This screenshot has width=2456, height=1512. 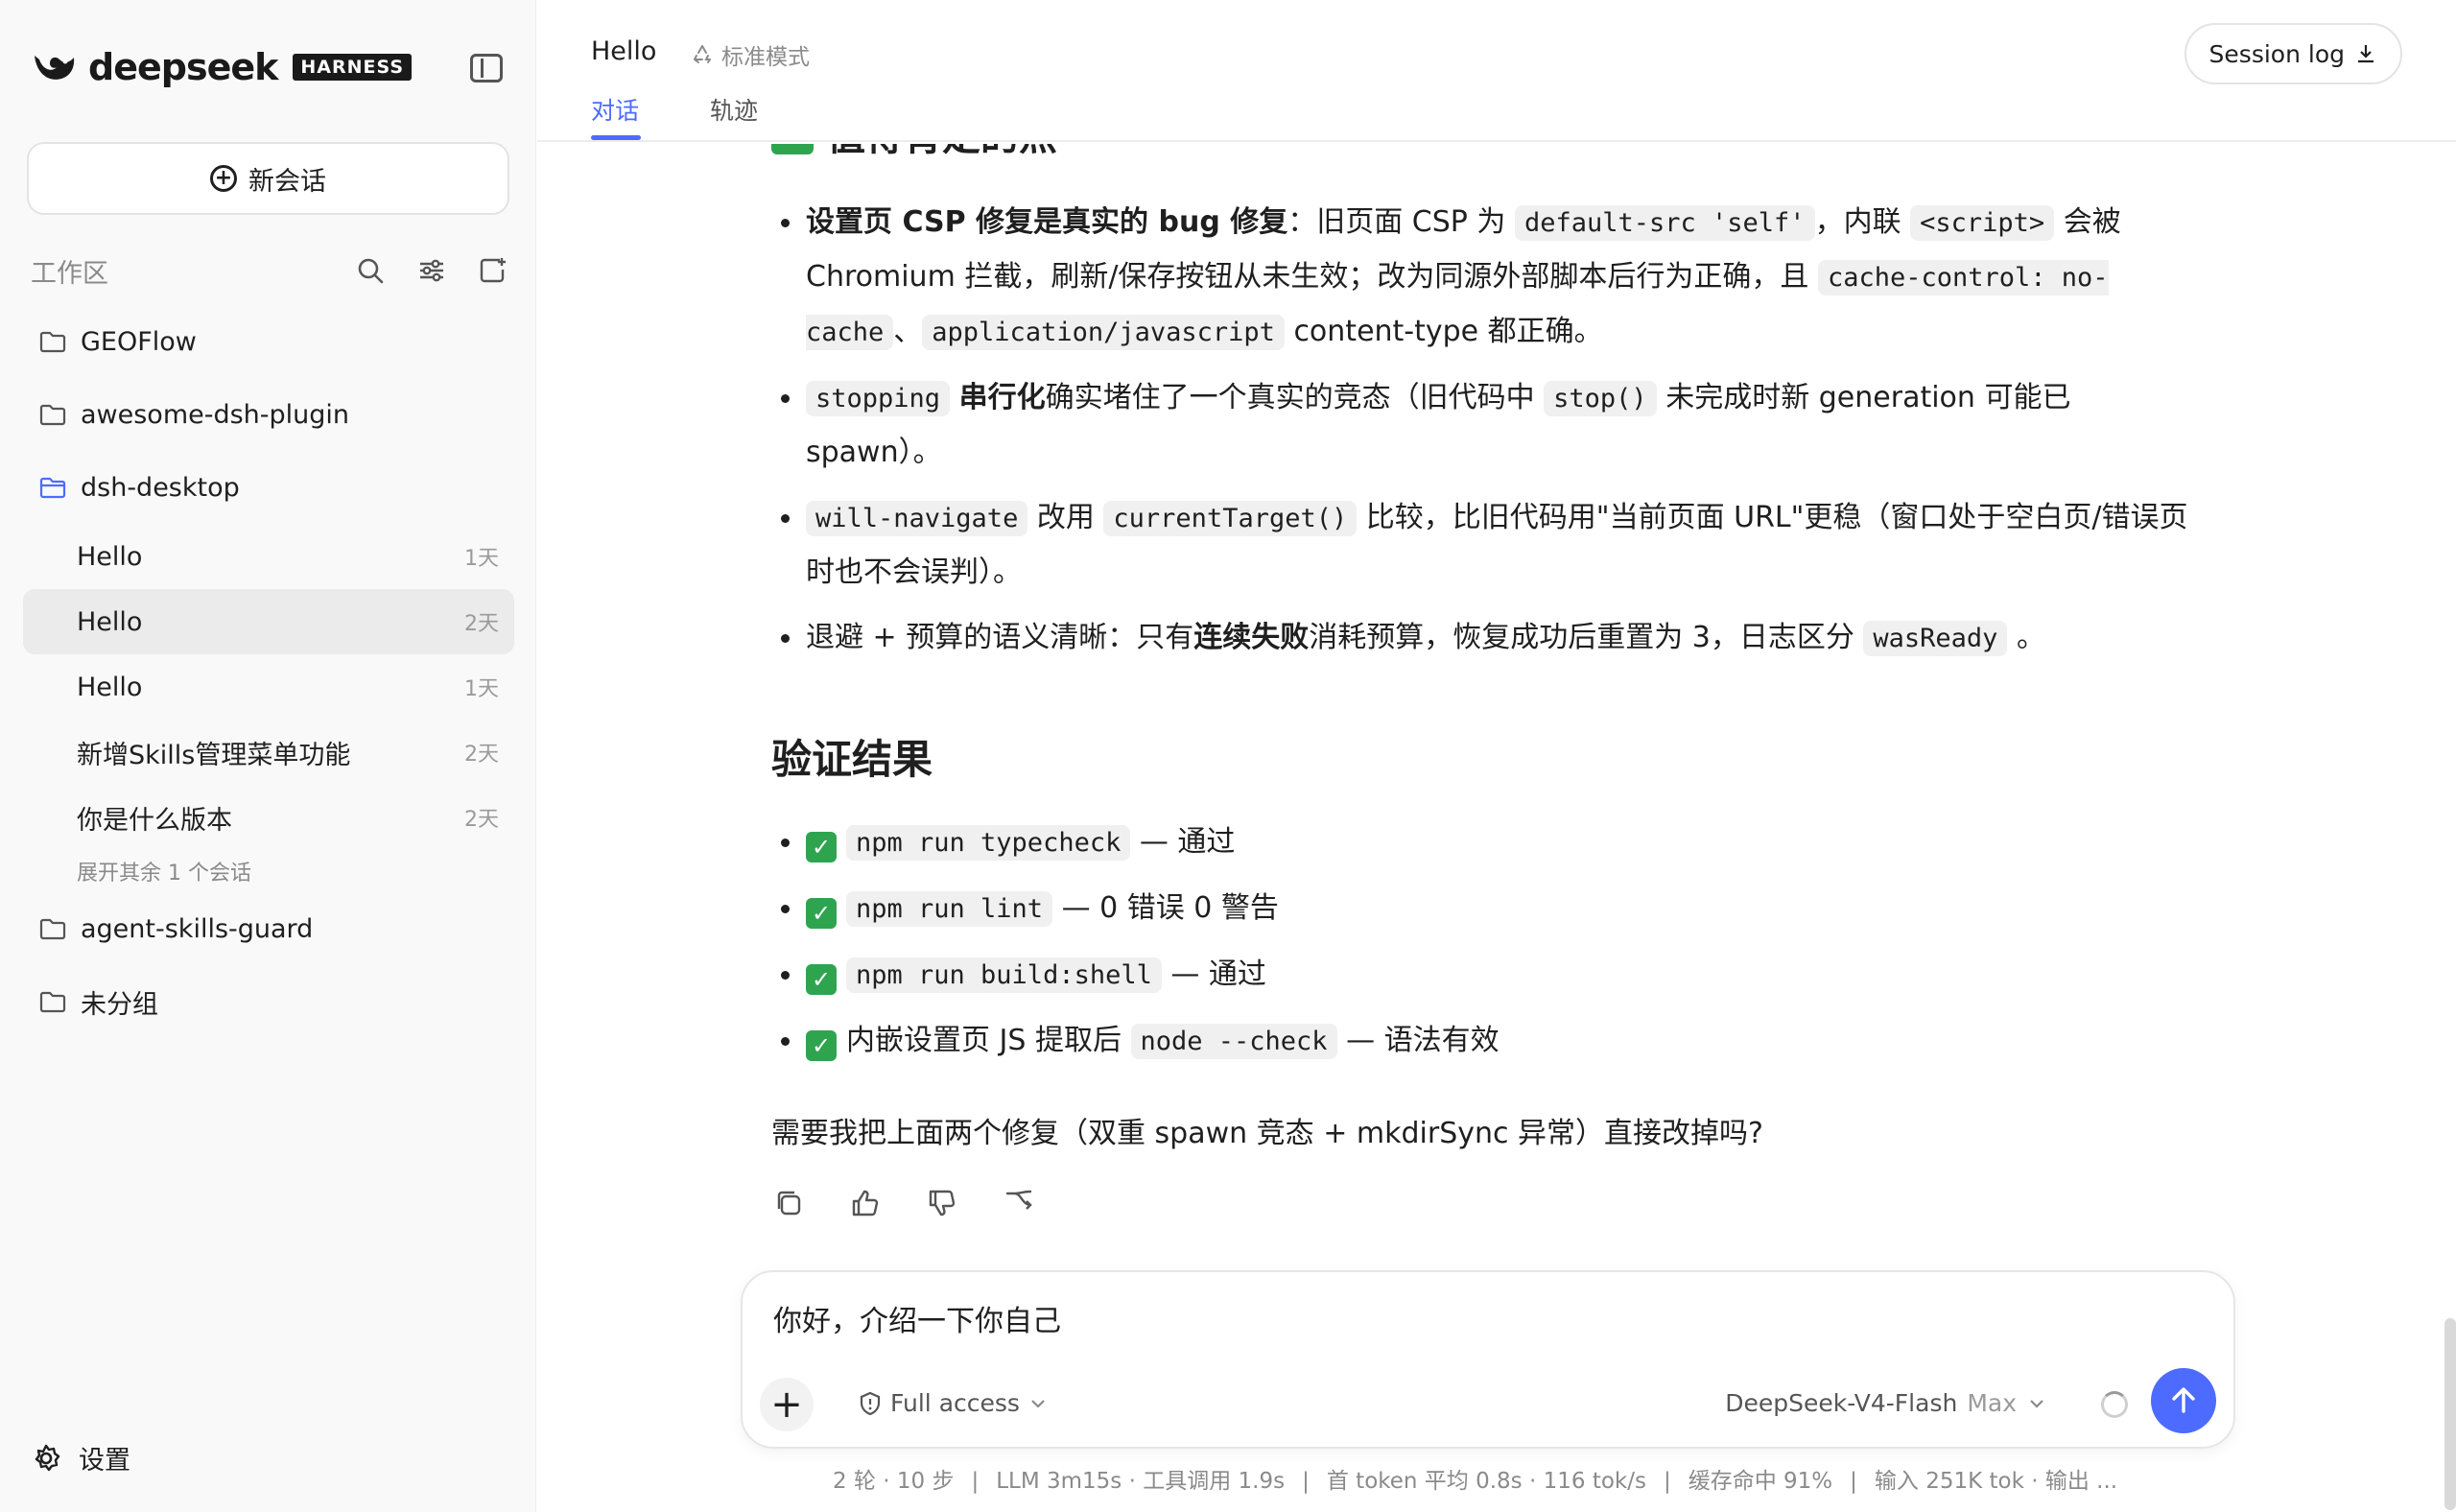 What do you see at coordinates (1443, 331) in the screenshot?
I see `text-segment: content-type 都正确。` at bounding box center [1443, 331].